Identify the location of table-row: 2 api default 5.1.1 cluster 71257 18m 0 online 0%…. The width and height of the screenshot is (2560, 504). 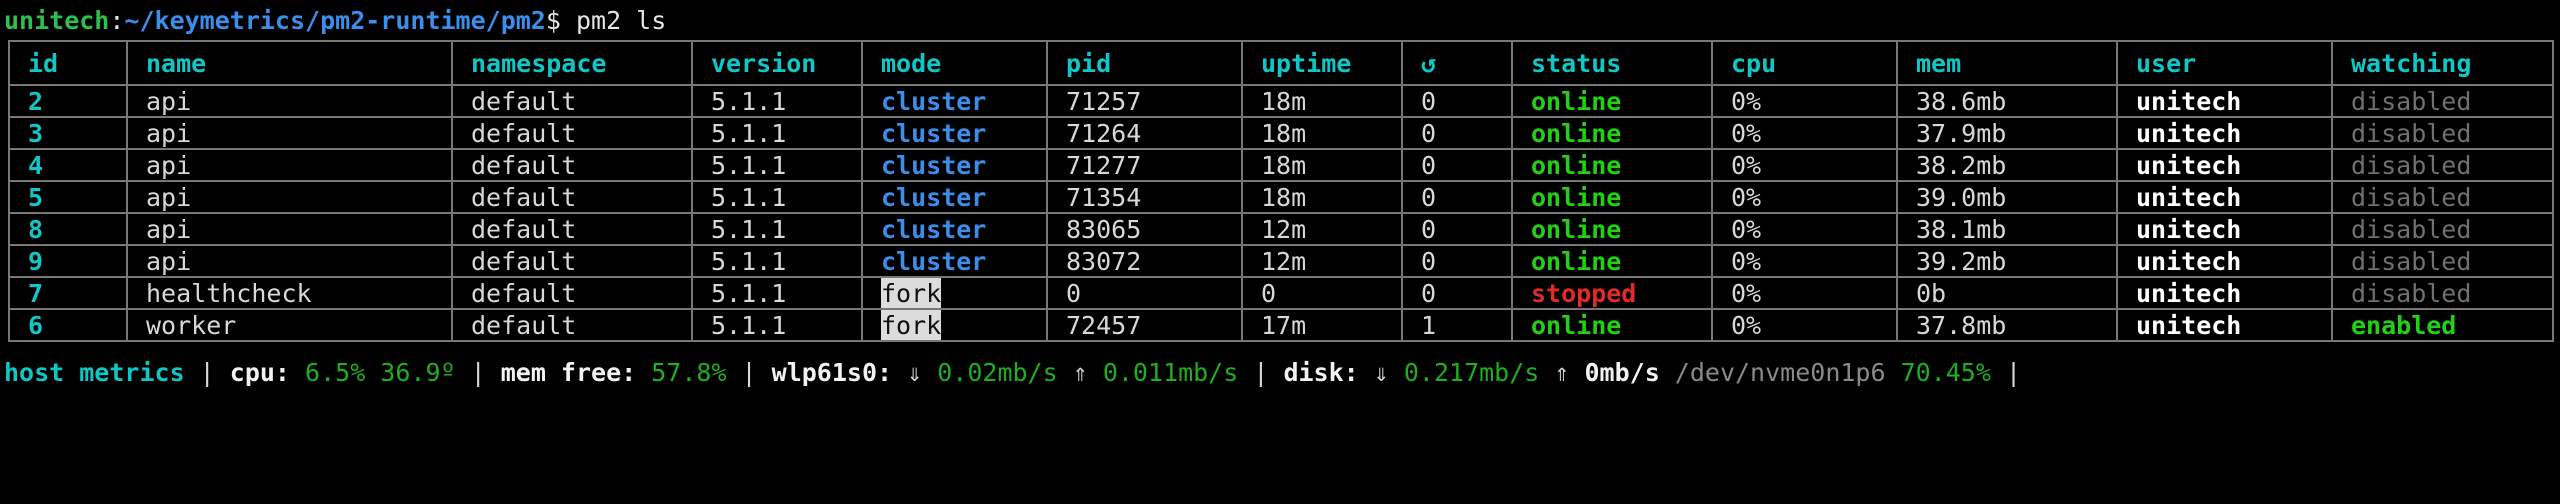
(1281, 101).